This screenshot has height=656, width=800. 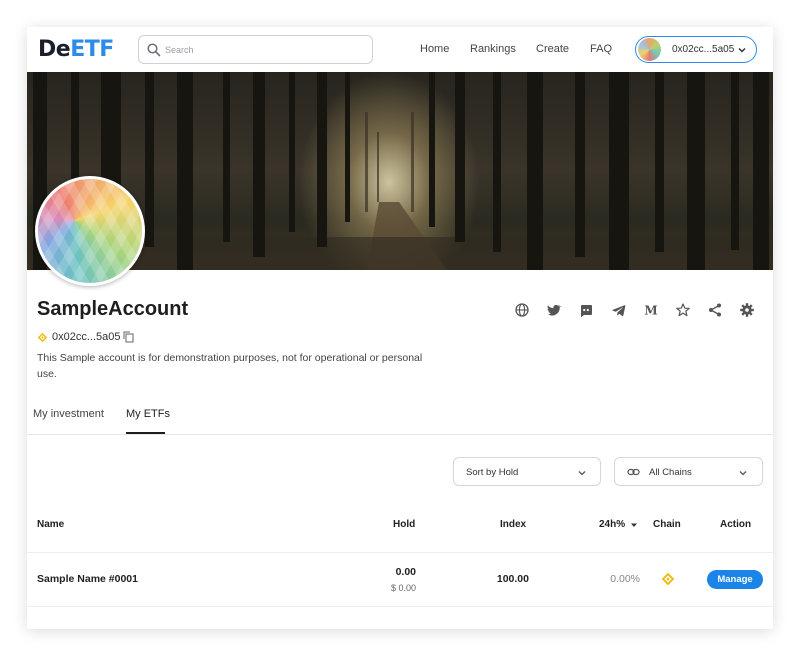 I want to click on wallet-button: 0x02cc...5a05, so click(x=696, y=49).